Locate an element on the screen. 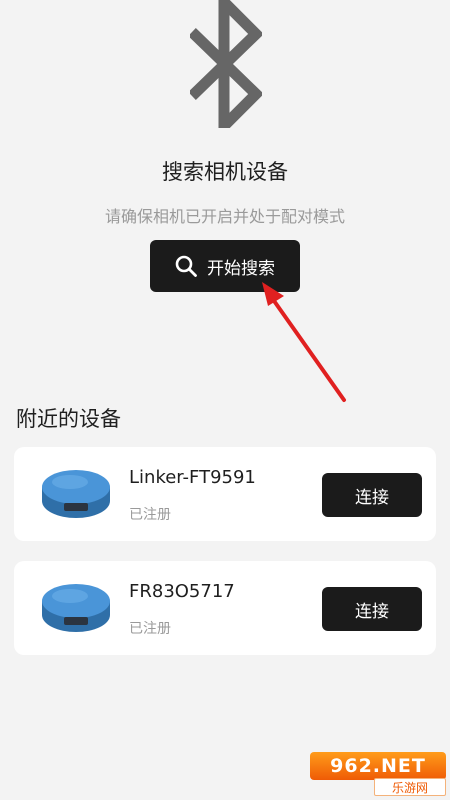  device-name: FR83O5717 is located at coordinates (182, 591).